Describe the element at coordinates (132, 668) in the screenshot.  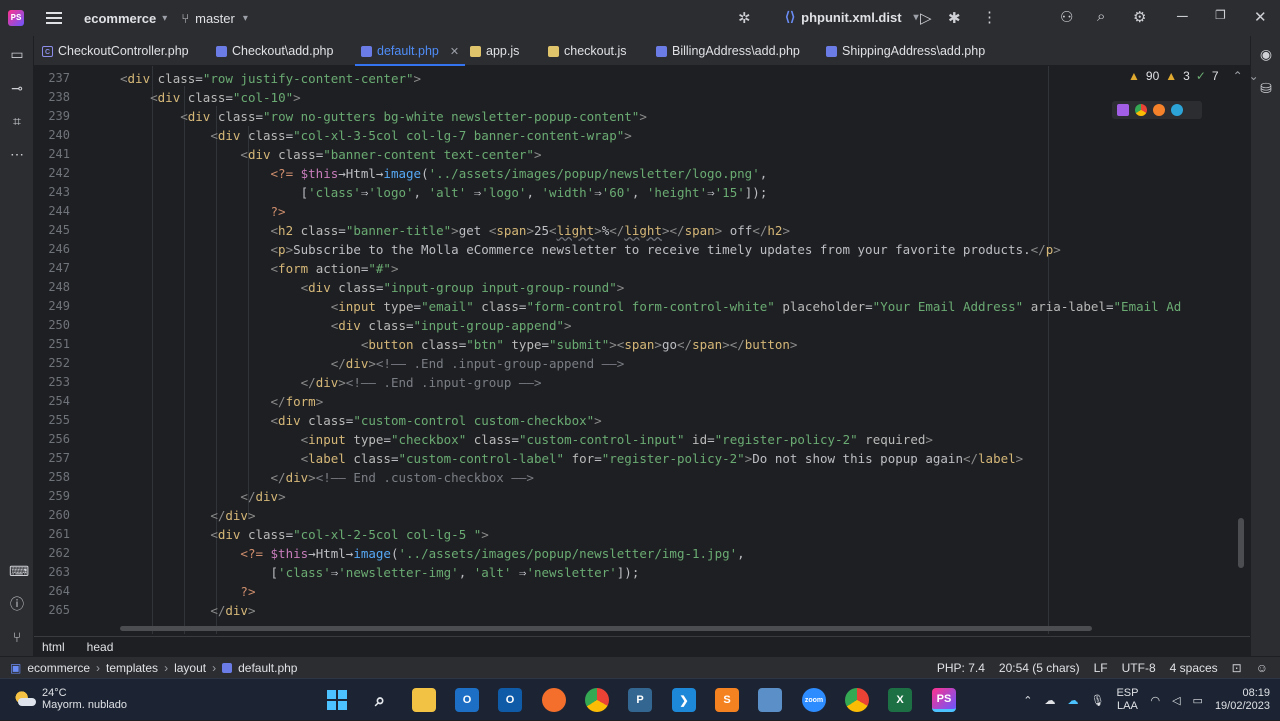
I see `path-segment: templates` at that location.